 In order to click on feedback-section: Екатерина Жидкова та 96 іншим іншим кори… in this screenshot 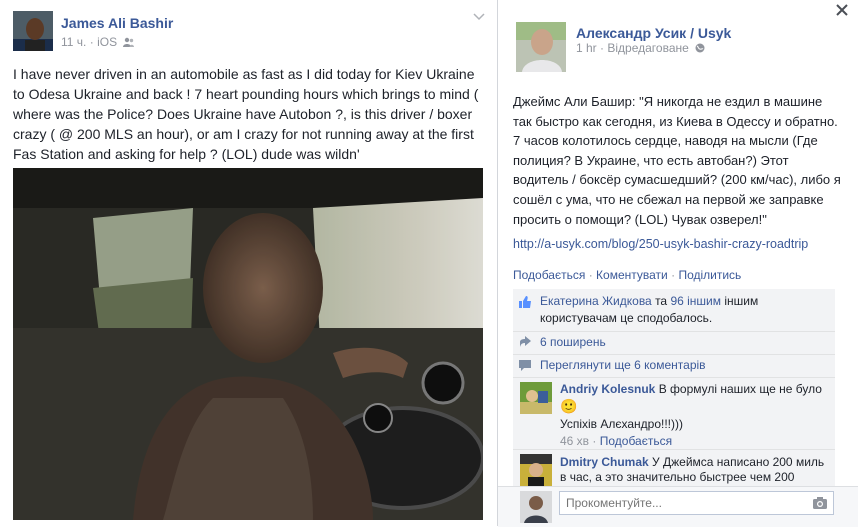, I will do `click(674, 387)`.